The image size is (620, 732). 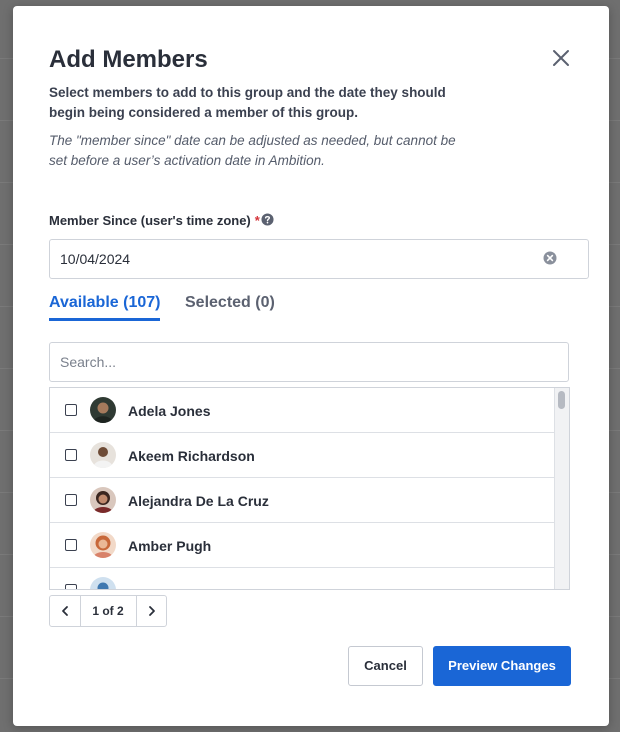 What do you see at coordinates (170, 546) in the screenshot?
I see `member-name: Amber Pugh` at bounding box center [170, 546].